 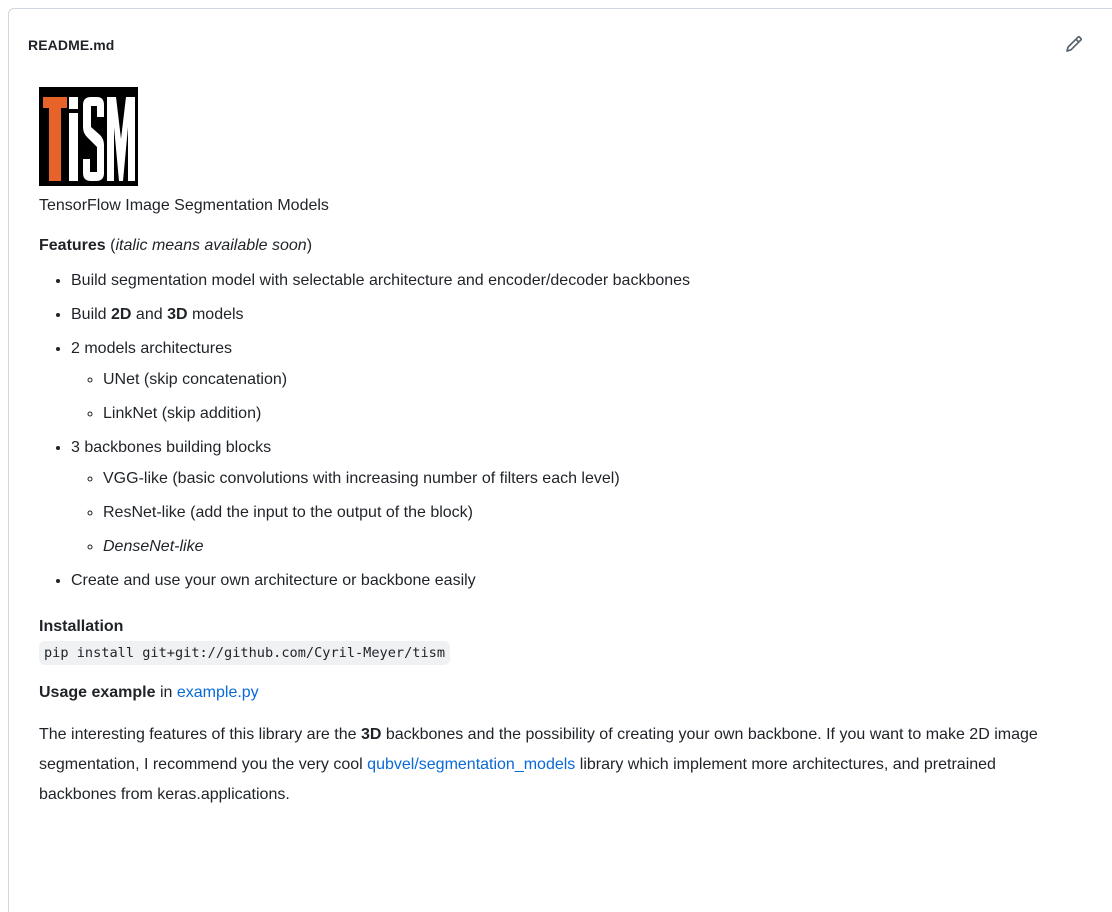 What do you see at coordinates (471, 764) in the screenshot?
I see `segmentation-models-link: qubvel/segmentation_models` at bounding box center [471, 764].